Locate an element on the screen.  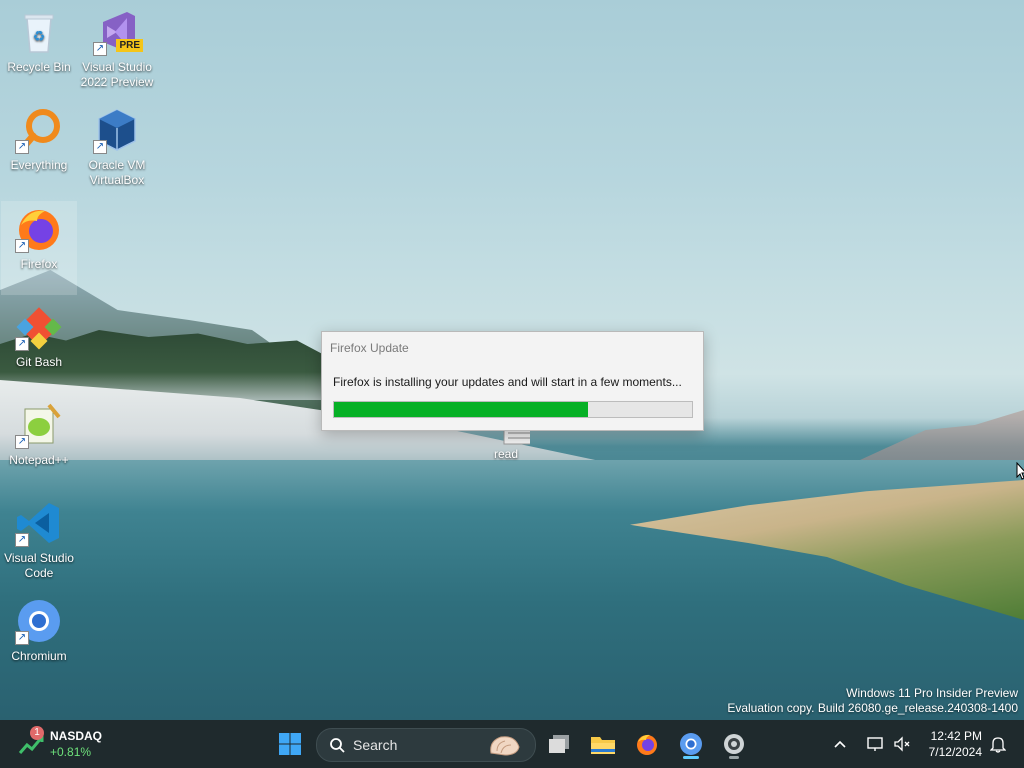
search-label: Search is located at coordinates (375, 745).